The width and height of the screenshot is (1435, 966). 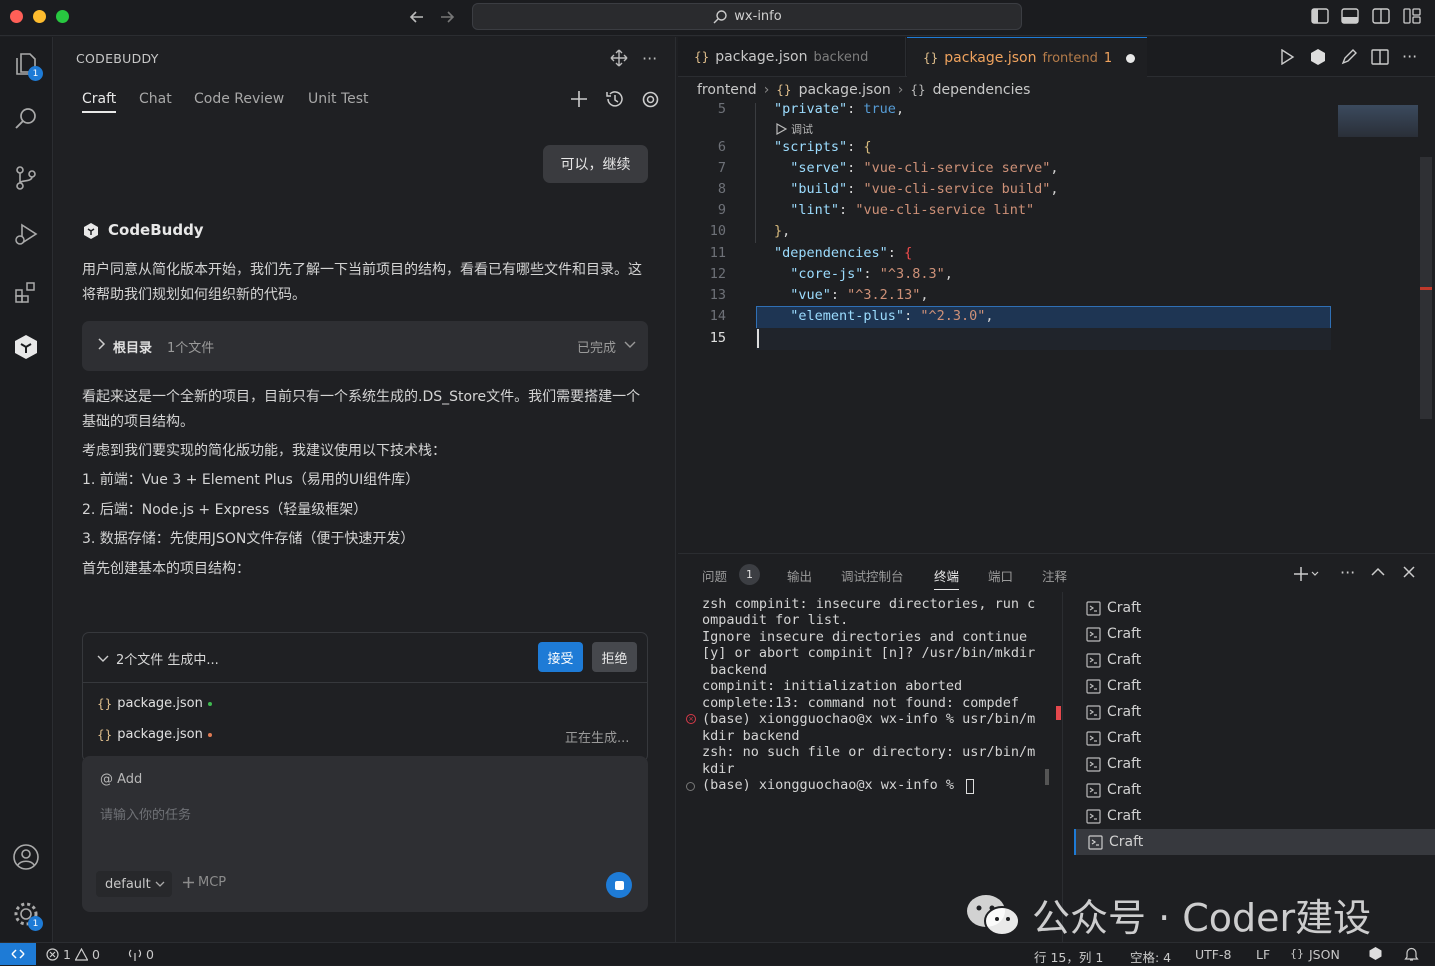 I want to click on source-control-icon, so click(x=26, y=178).